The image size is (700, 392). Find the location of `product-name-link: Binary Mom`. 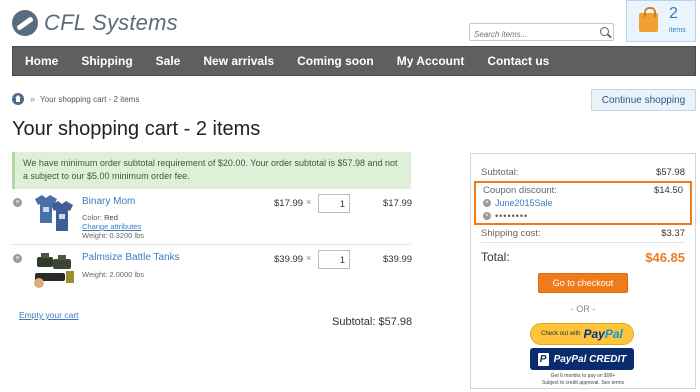

product-name-link: Binary Mom is located at coordinates (108, 201).